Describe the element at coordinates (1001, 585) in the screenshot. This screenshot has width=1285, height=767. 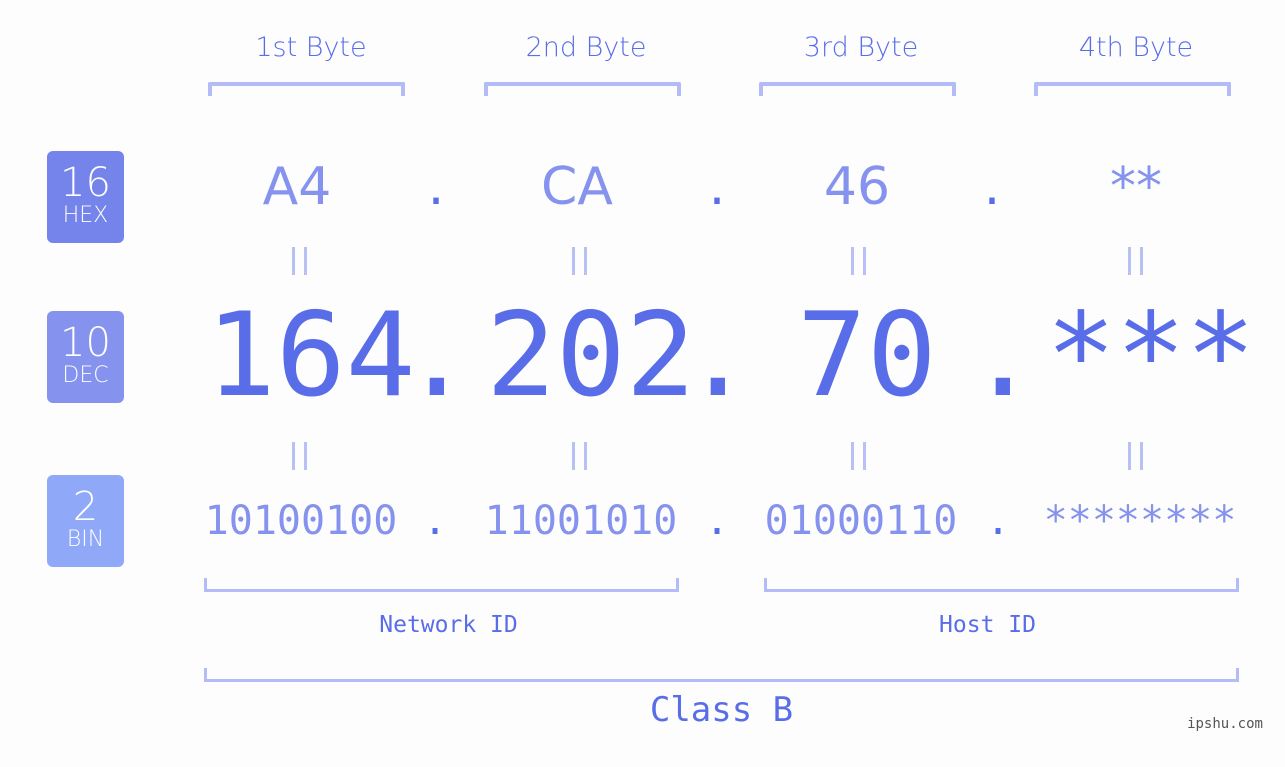
I see `host-id-bracket` at that location.